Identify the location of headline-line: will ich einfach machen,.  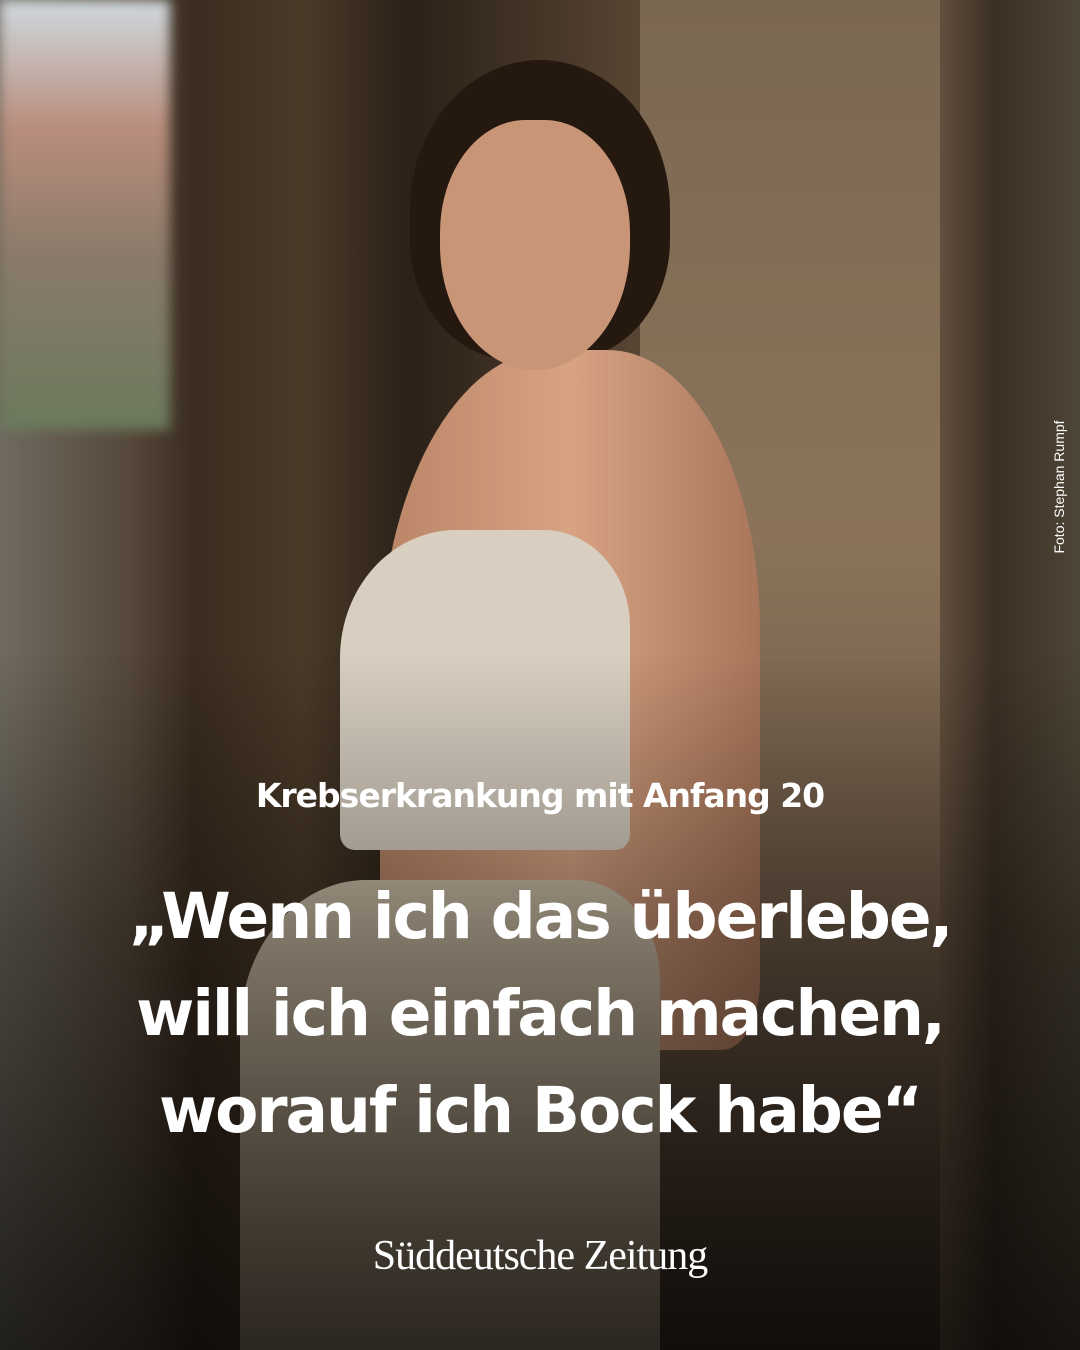
(541, 1013).